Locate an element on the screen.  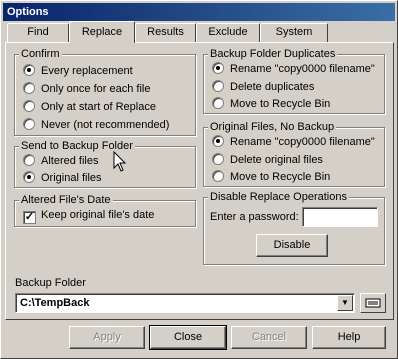
confirm-option-every-replacement: Every replacement is located at coordinates (78, 71).